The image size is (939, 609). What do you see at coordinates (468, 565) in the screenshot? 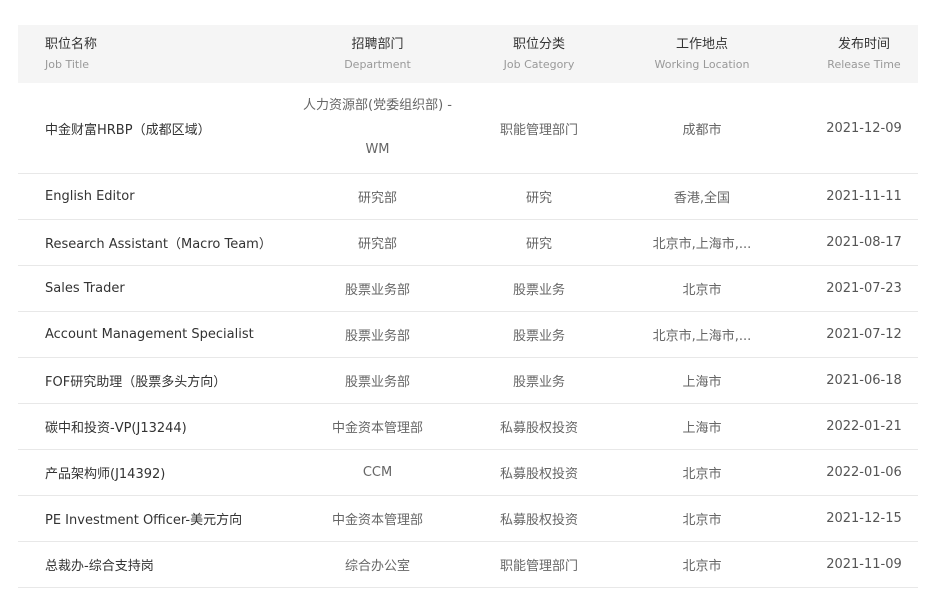
I see `table-row: 总裁办-综合支持岗 综合办公室 职能管理部门 北京市 2021-11-09` at bounding box center [468, 565].